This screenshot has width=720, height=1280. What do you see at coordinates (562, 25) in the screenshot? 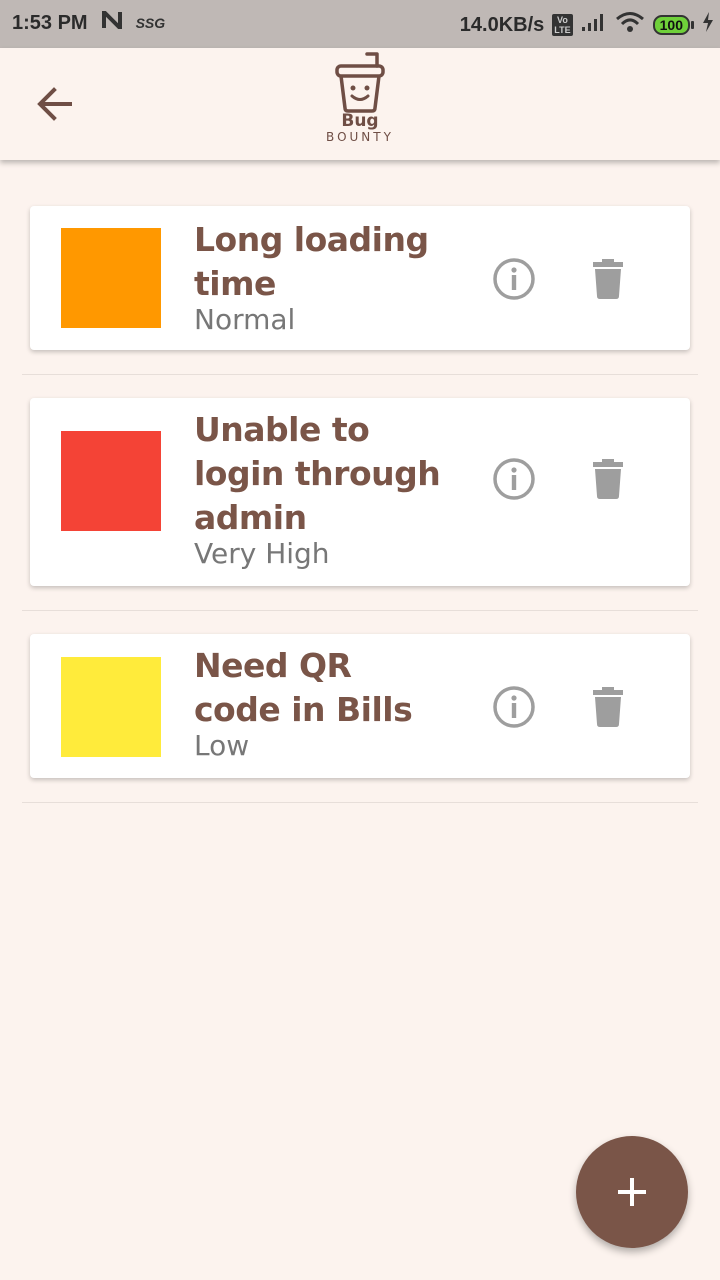
I see `volte-icon: Vo LTE` at bounding box center [562, 25].